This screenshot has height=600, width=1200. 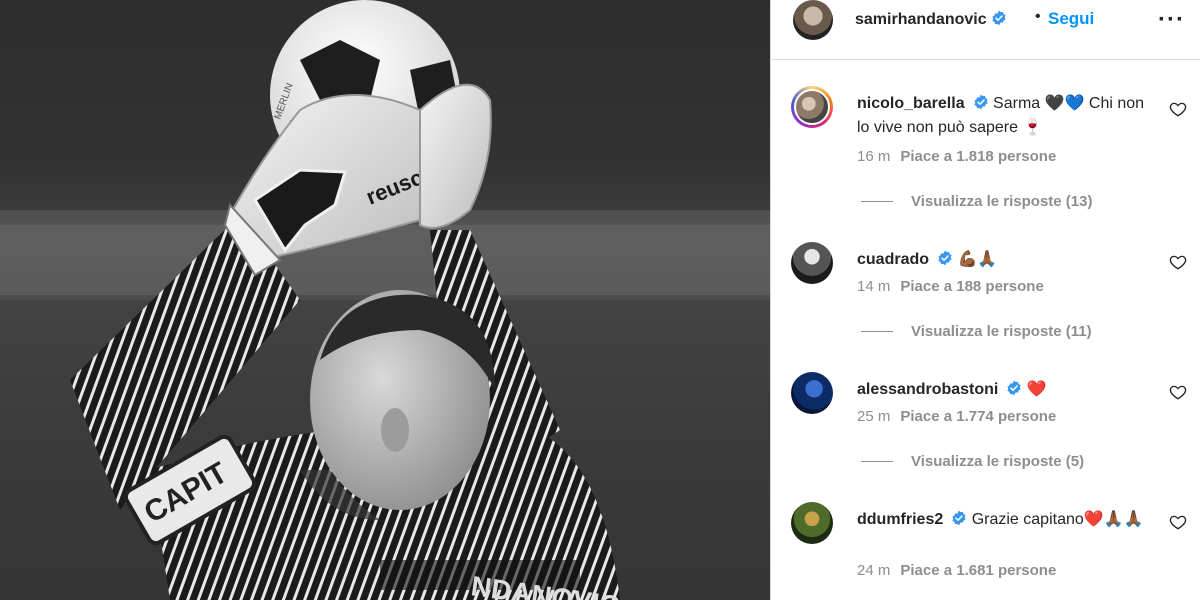 I want to click on comment-username: alessandrobastoni, so click(x=927, y=389).